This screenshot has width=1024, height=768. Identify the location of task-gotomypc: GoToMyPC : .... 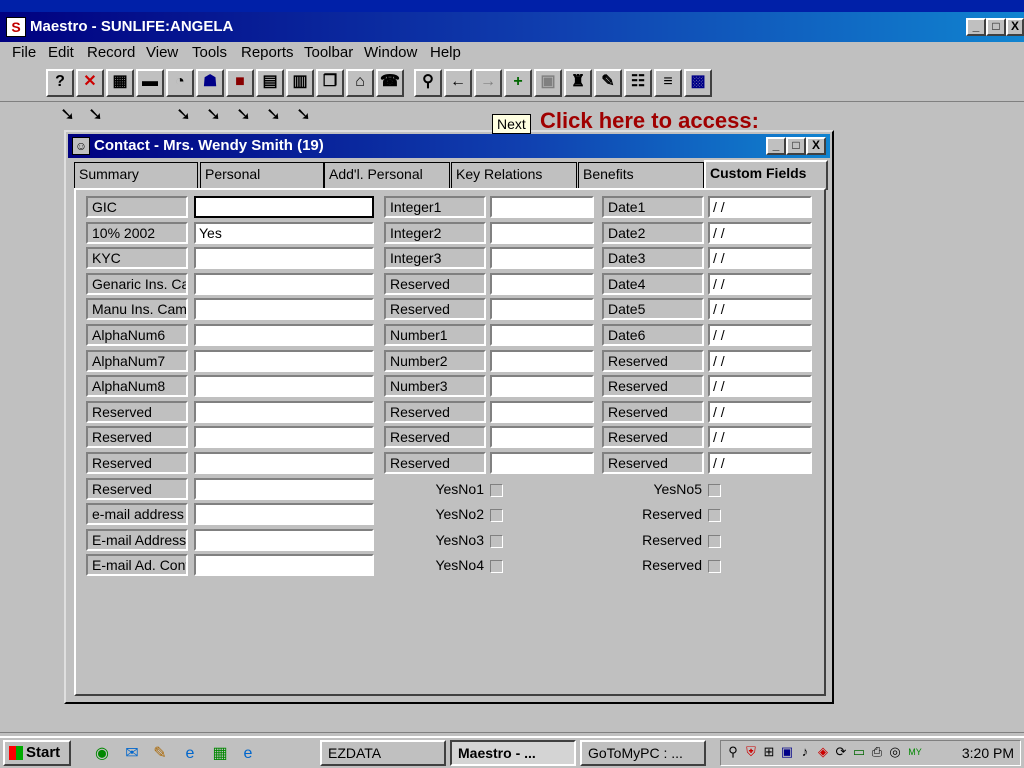
(643, 753).